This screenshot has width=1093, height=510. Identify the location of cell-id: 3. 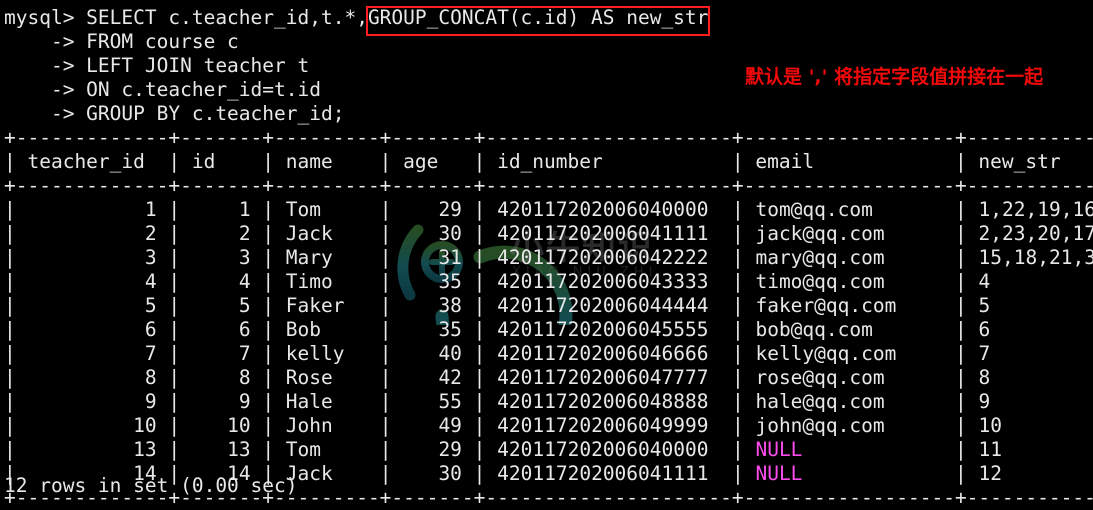
(221, 257).